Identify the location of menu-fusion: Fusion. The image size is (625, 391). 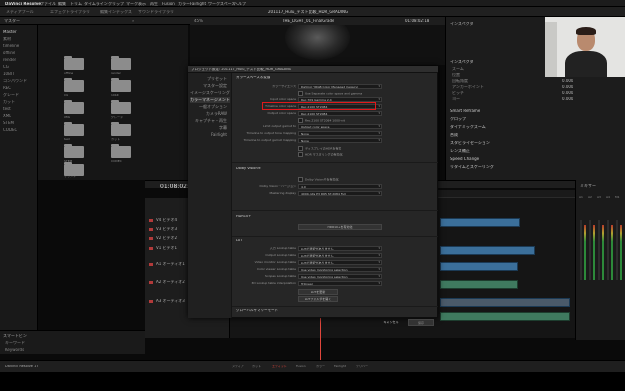
(168, 4).